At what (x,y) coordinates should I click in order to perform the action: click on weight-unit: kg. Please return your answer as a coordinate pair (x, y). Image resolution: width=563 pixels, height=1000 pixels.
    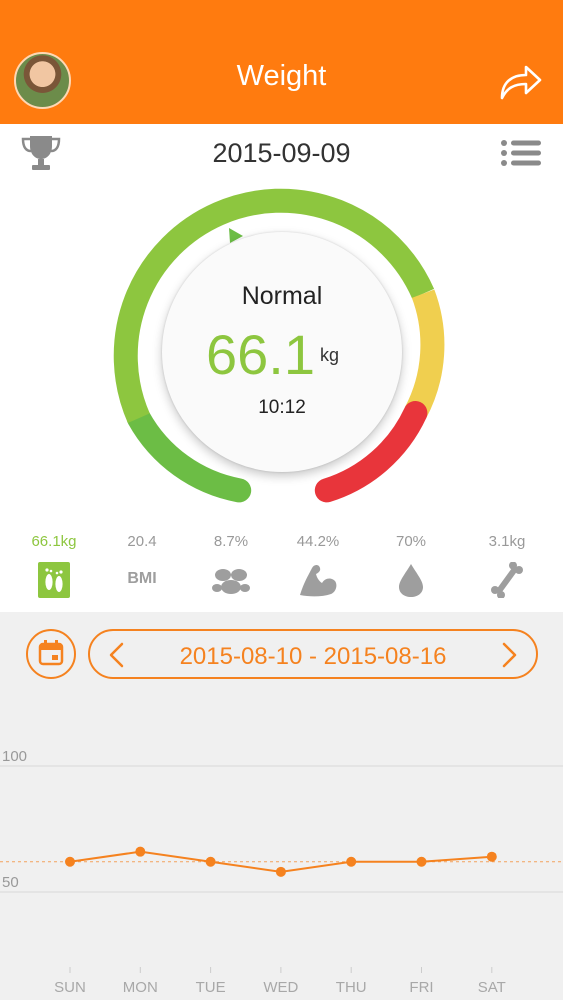
    Looking at the image, I should click on (330, 355).